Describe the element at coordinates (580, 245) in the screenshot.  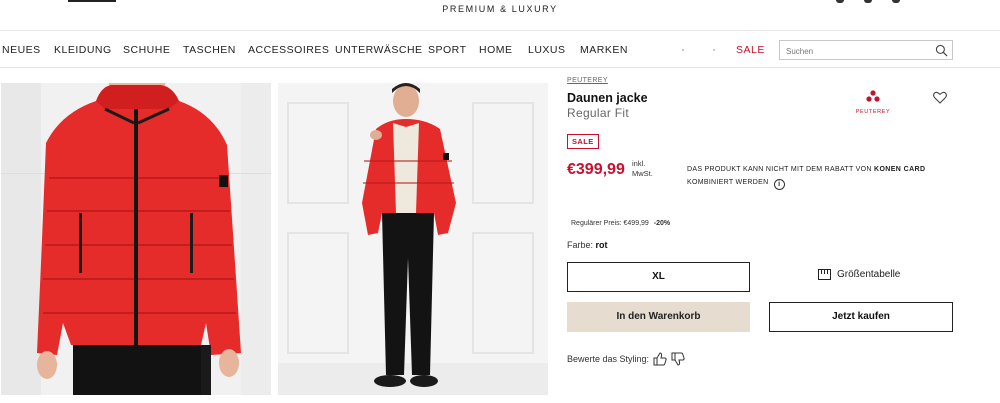
I see `color-label: Farbe:` at that location.